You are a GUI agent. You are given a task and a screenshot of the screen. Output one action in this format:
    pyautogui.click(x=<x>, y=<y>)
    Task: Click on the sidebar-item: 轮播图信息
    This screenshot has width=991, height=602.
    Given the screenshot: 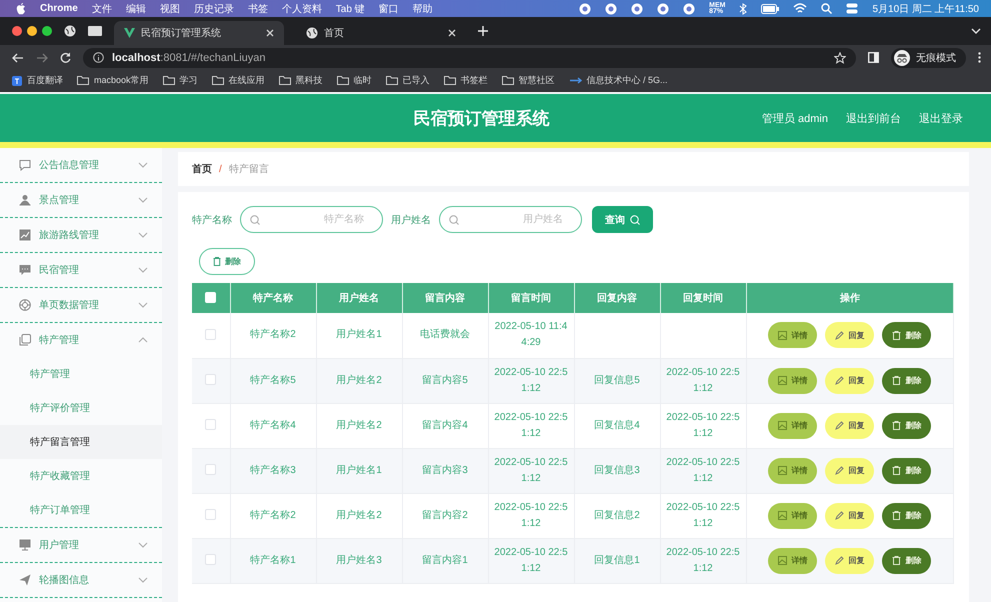 What is the action you would take?
    pyautogui.click(x=81, y=580)
    